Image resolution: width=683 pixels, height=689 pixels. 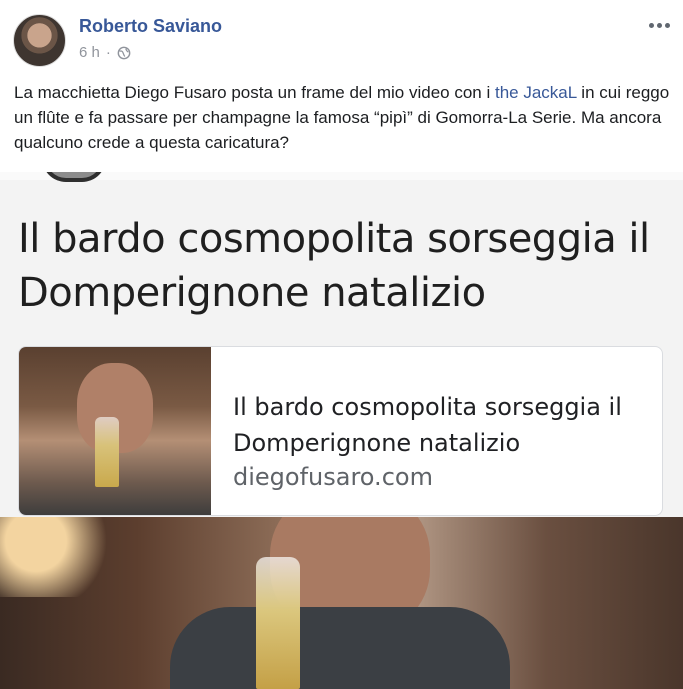 What do you see at coordinates (333, 477) in the screenshot?
I see `card-domain: diegofusaro.com` at bounding box center [333, 477].